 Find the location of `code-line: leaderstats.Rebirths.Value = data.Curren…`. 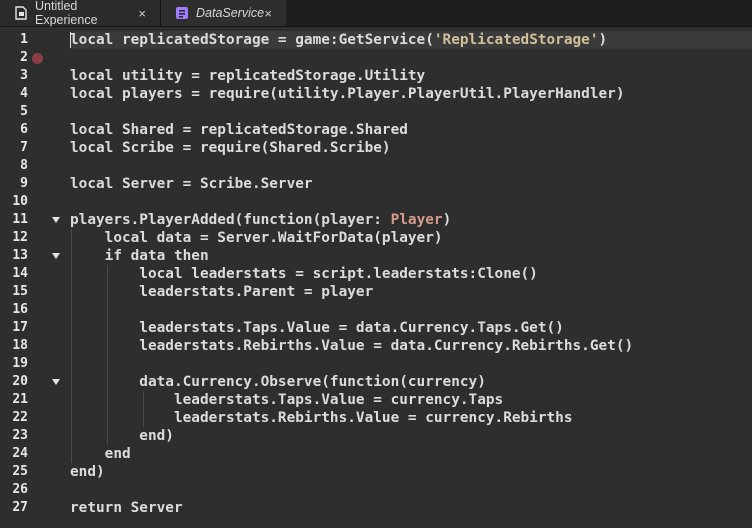

code-line: leaderstats.Rebirths.Value = data.Curren… is located at coordinates (351, 346).